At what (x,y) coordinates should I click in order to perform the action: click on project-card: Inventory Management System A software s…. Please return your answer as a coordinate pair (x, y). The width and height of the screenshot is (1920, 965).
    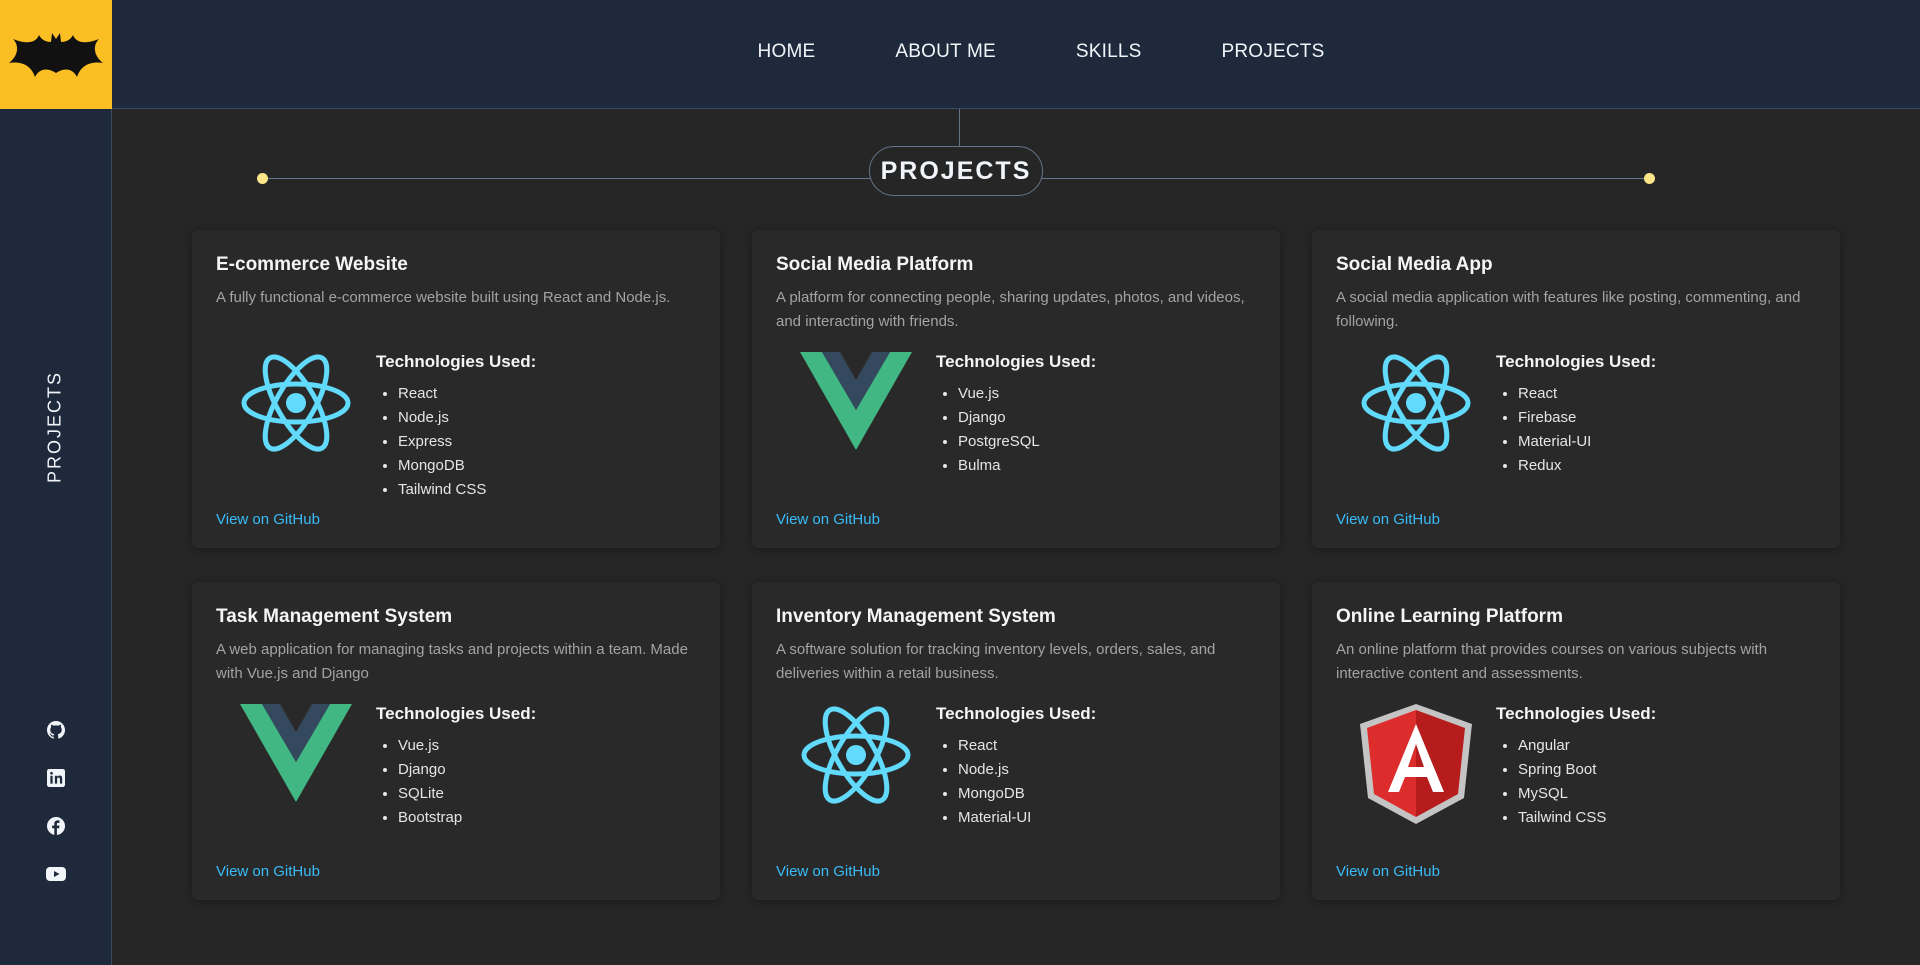
    Looking at the image, I should click on (1016, 741).